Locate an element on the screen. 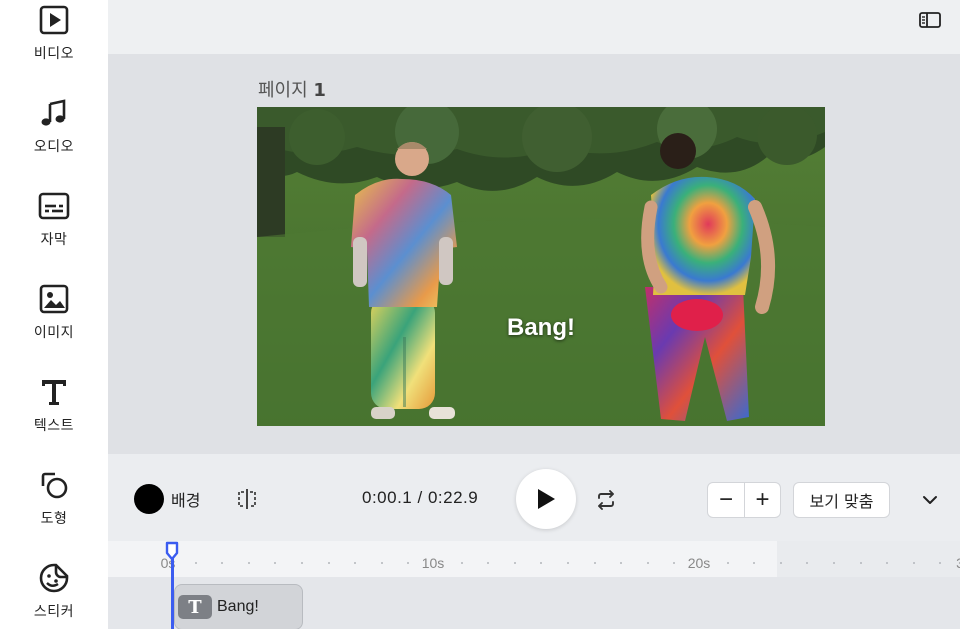  background-color-button: 배경 is located at coordinates (167, 499).